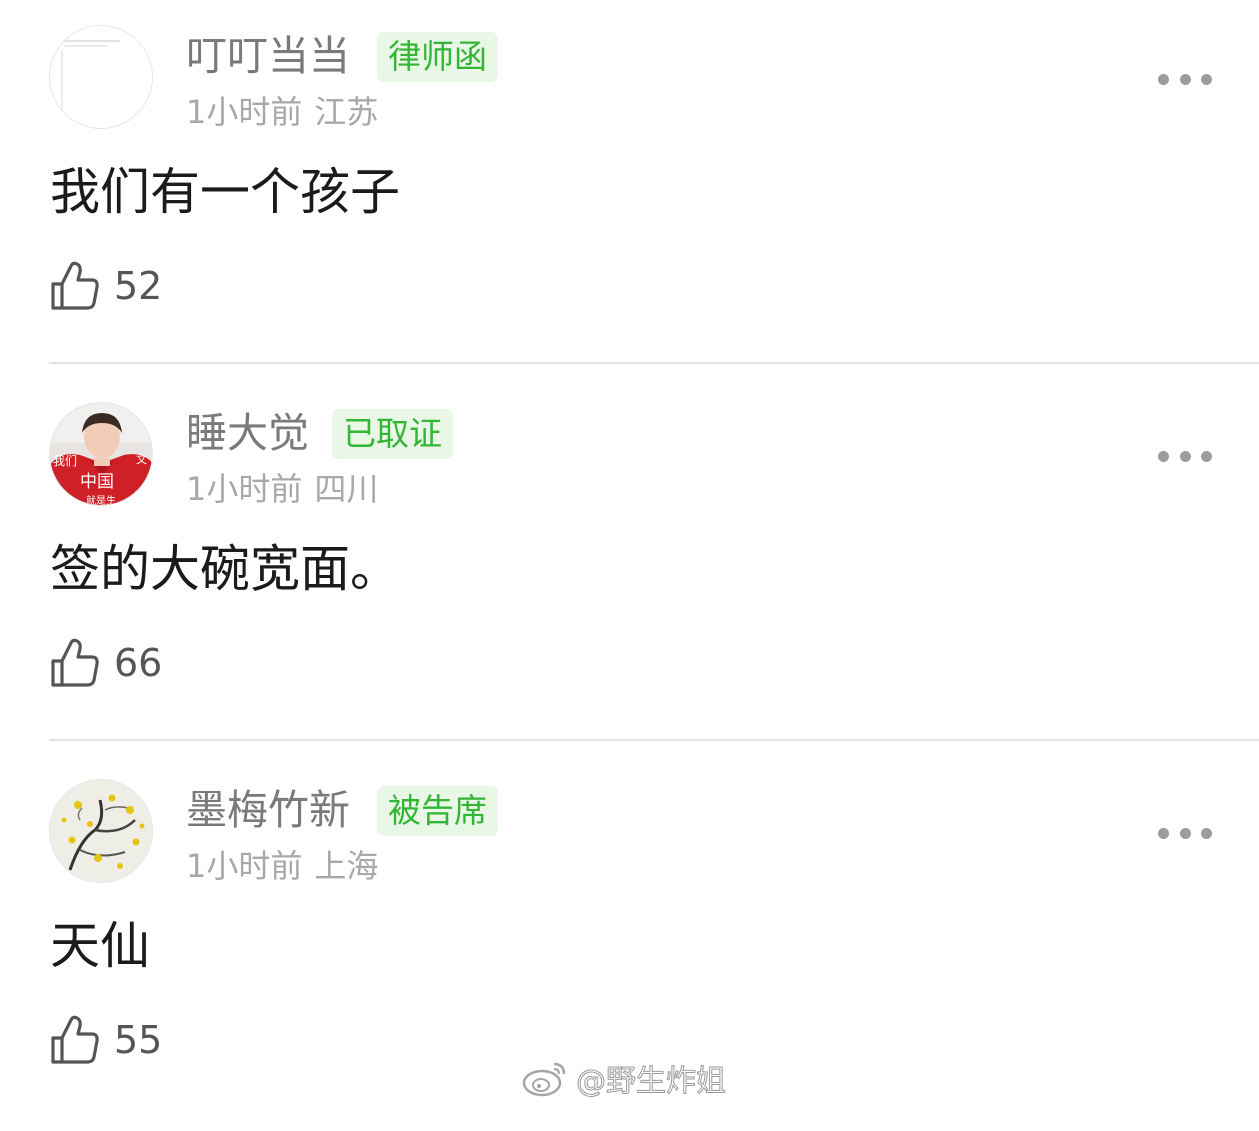  I want to click on comment-meta: 1小时前 江苏, so click(282, 112).